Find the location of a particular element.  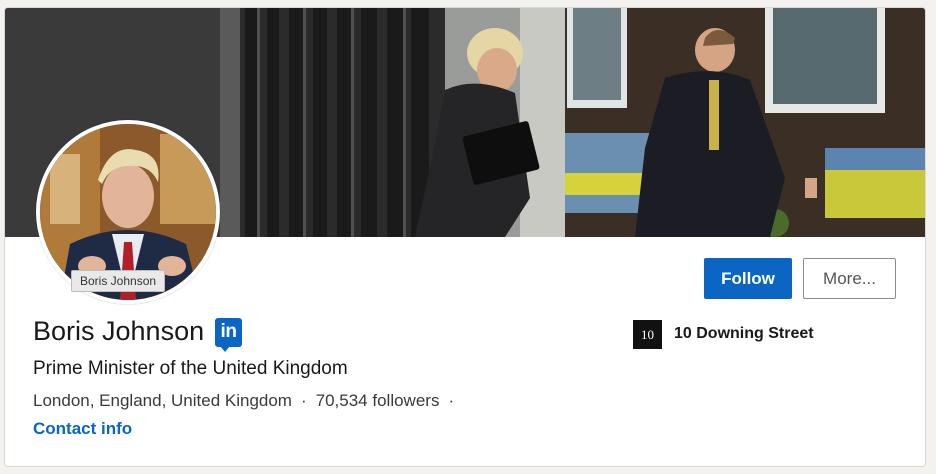

avatar-name-tag: Boris Johnson is located at coordinates (118, 281).